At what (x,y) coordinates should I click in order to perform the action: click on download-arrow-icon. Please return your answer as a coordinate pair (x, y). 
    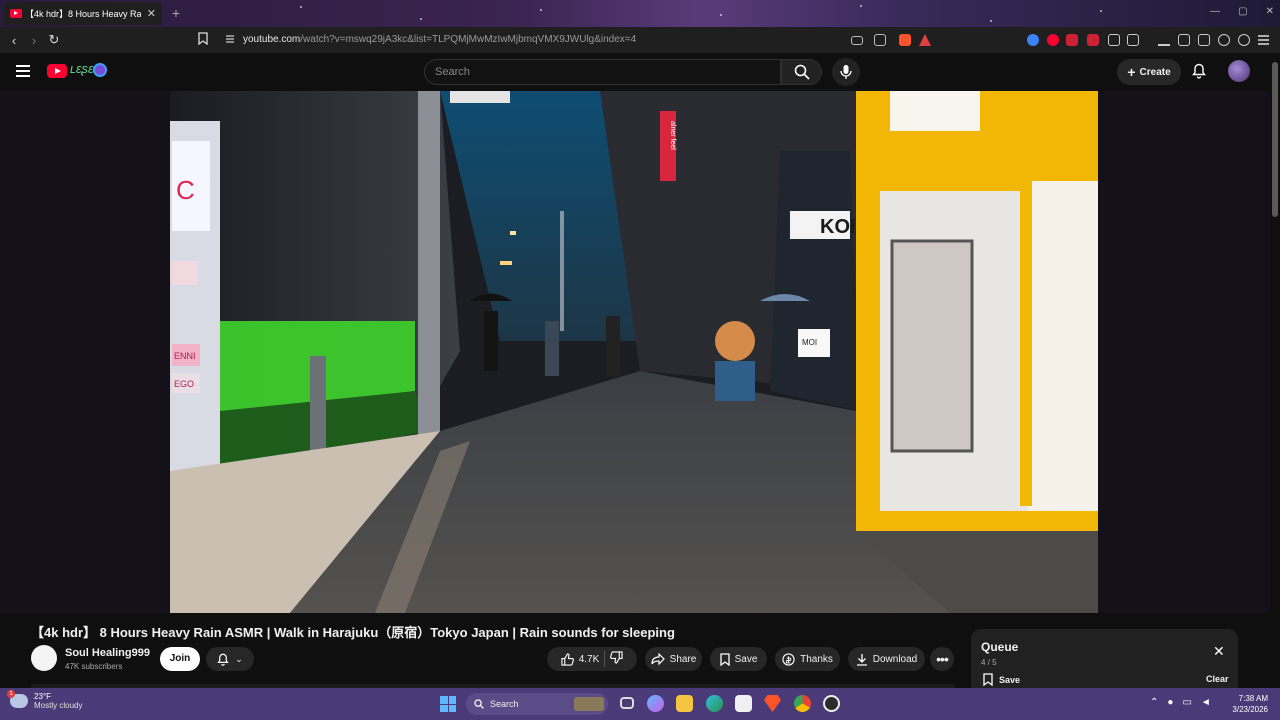
    Looking at the image, I should click on (861, 659).